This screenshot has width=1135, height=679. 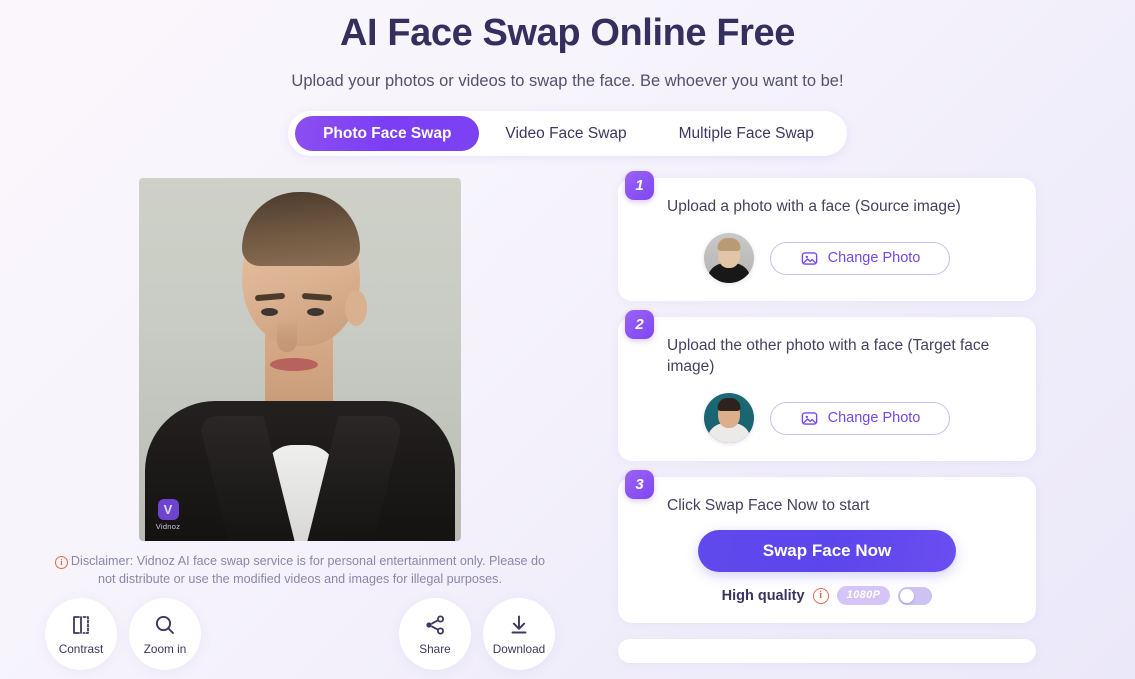 I want to click on step-card-4-partial, so click(x=827, y=651).